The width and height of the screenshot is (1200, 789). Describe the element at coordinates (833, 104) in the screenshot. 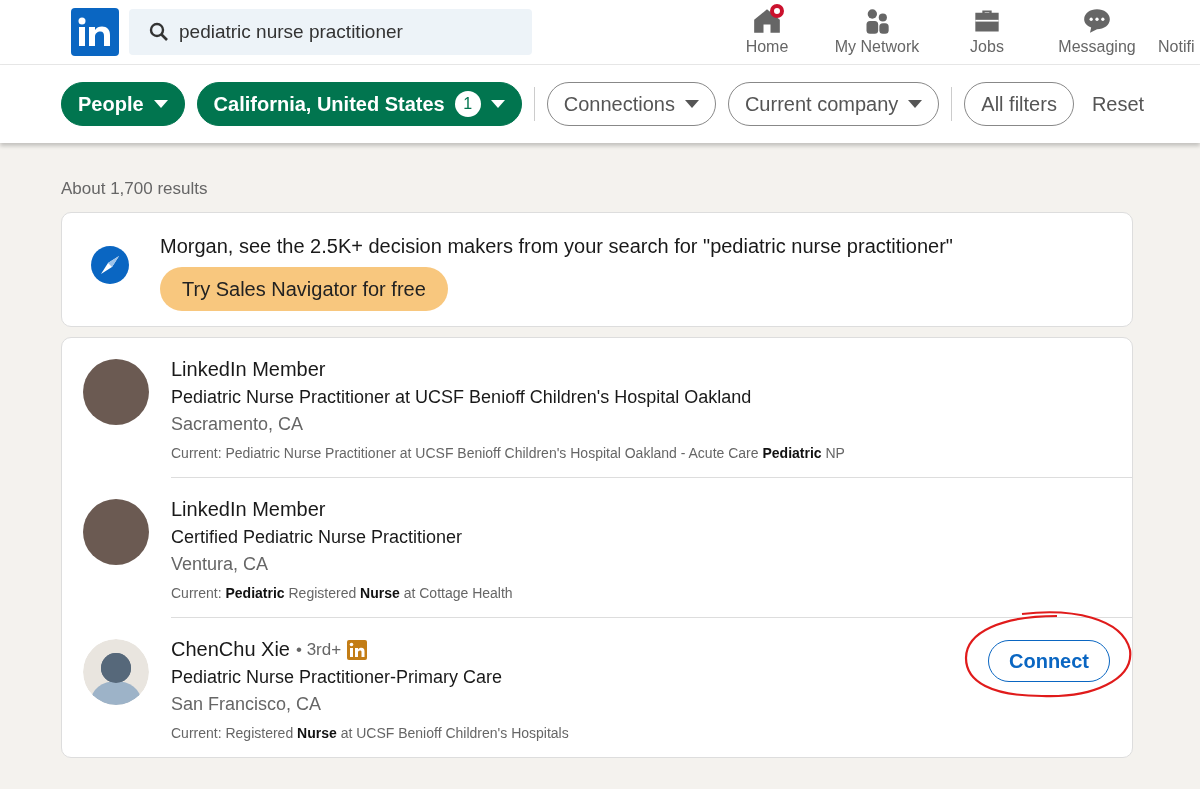

I see `filter-pill: Current company` at that location.